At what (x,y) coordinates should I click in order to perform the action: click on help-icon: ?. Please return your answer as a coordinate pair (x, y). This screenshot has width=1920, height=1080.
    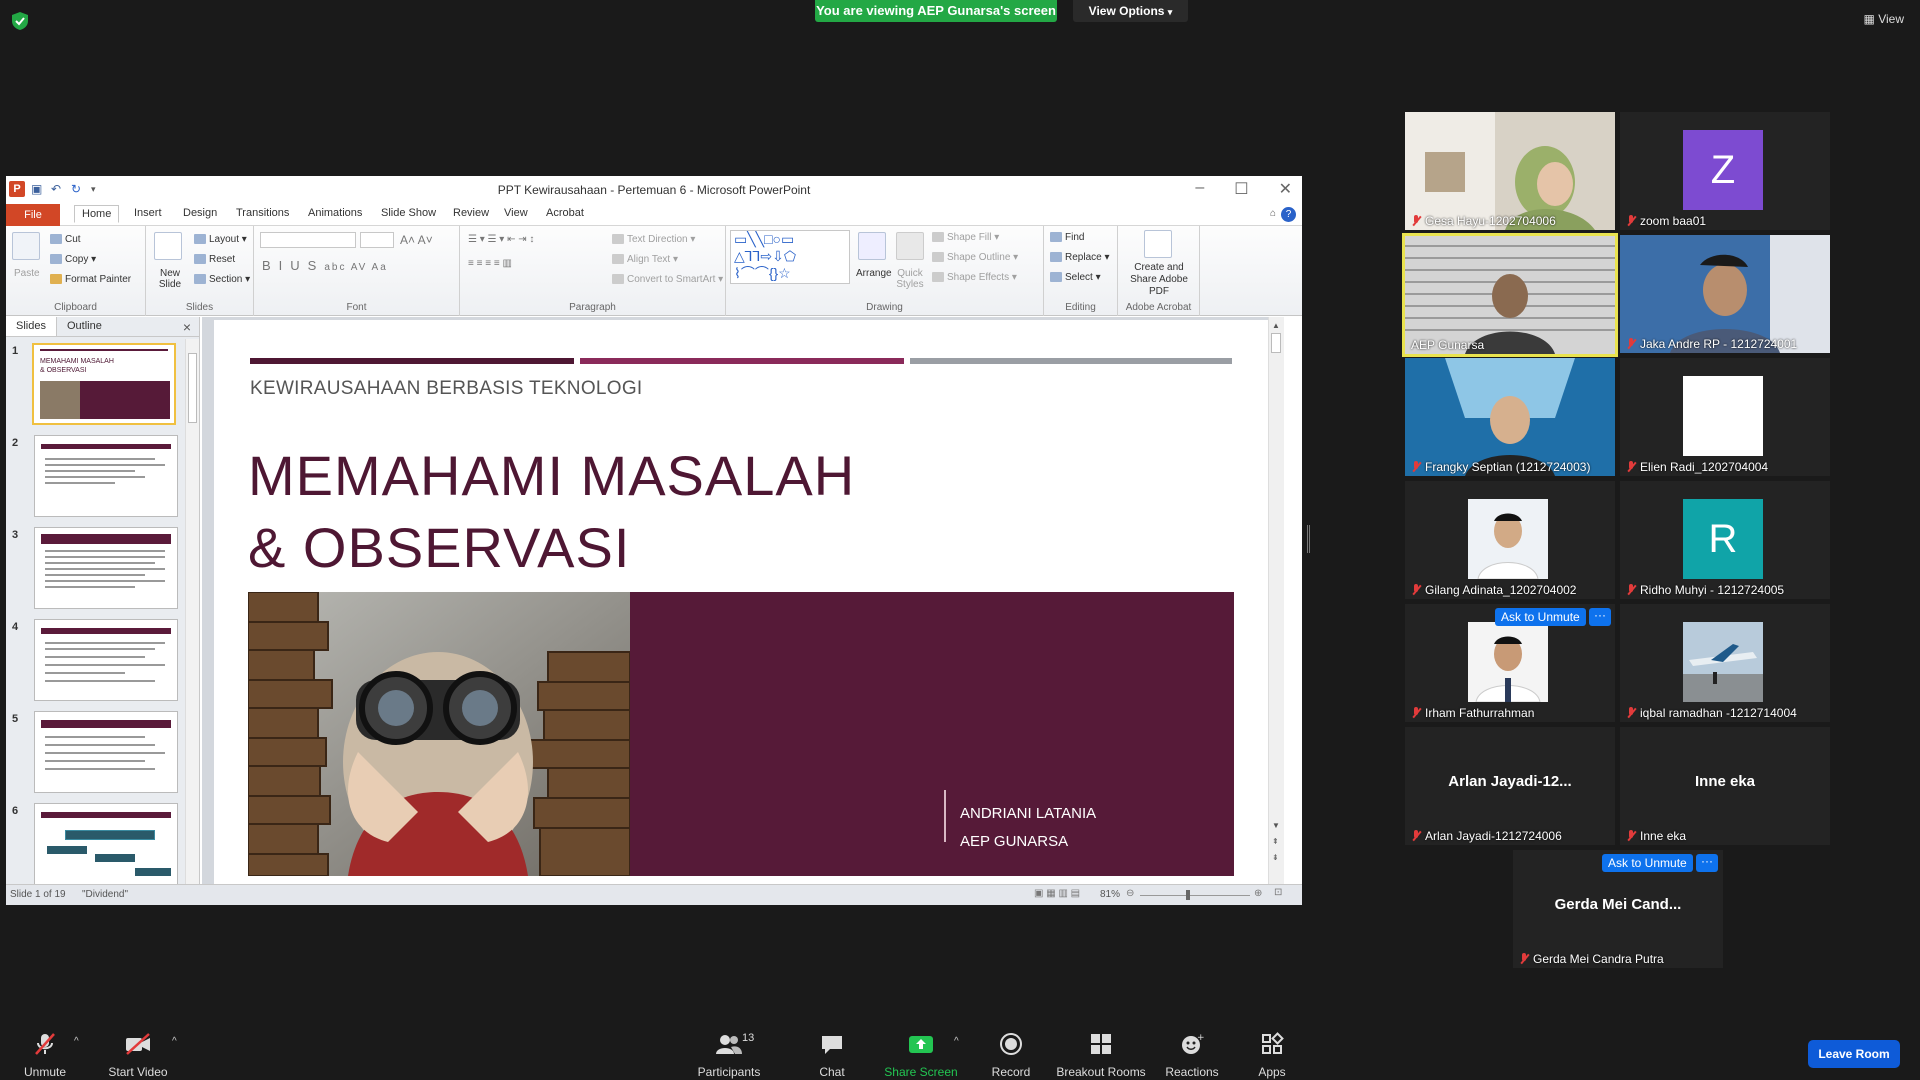
    Looking at the image, I should click on (1288, 214).